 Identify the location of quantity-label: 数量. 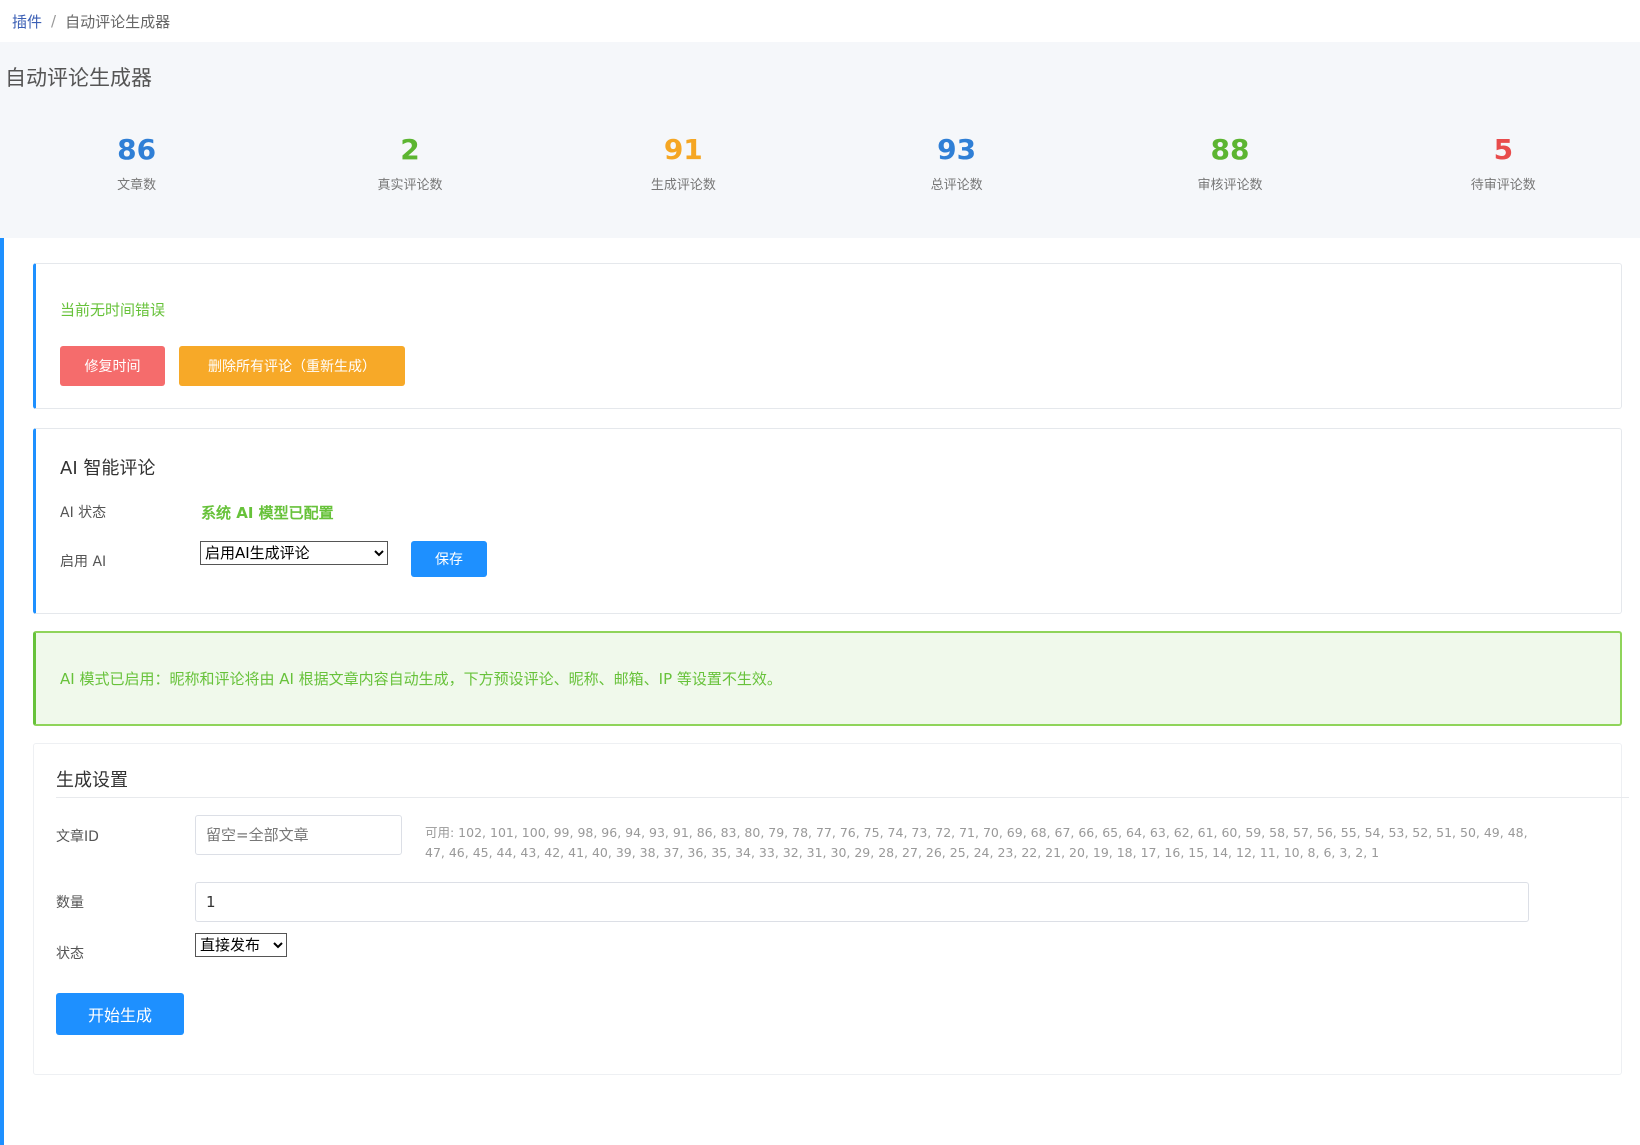
(70, 903).